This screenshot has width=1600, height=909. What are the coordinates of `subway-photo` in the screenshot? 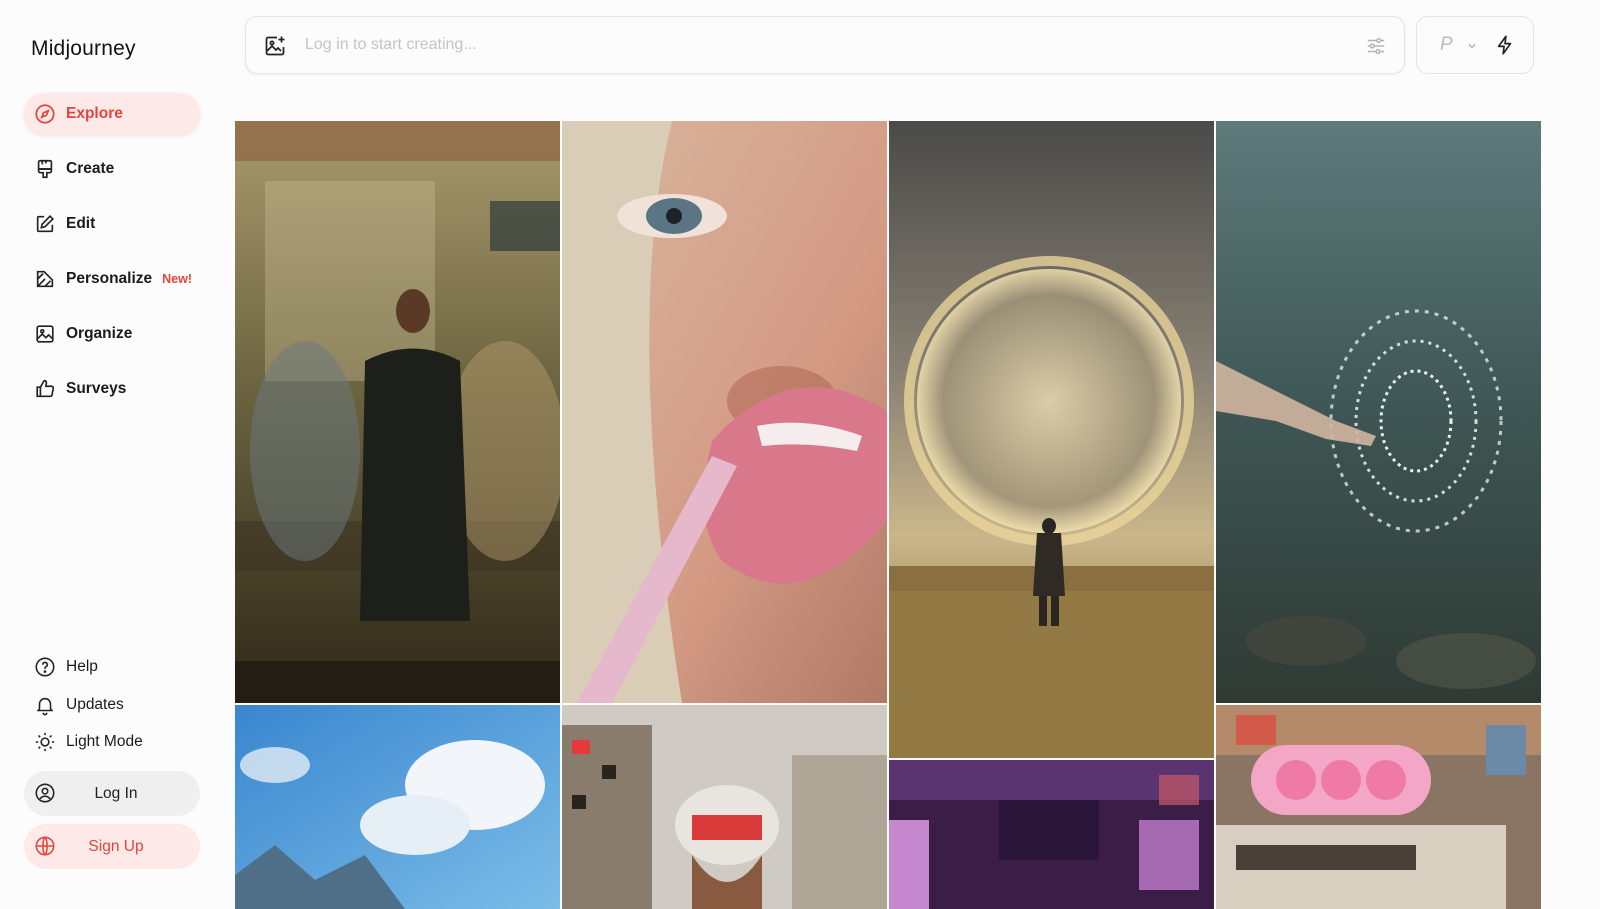 It's located at (397, 412).